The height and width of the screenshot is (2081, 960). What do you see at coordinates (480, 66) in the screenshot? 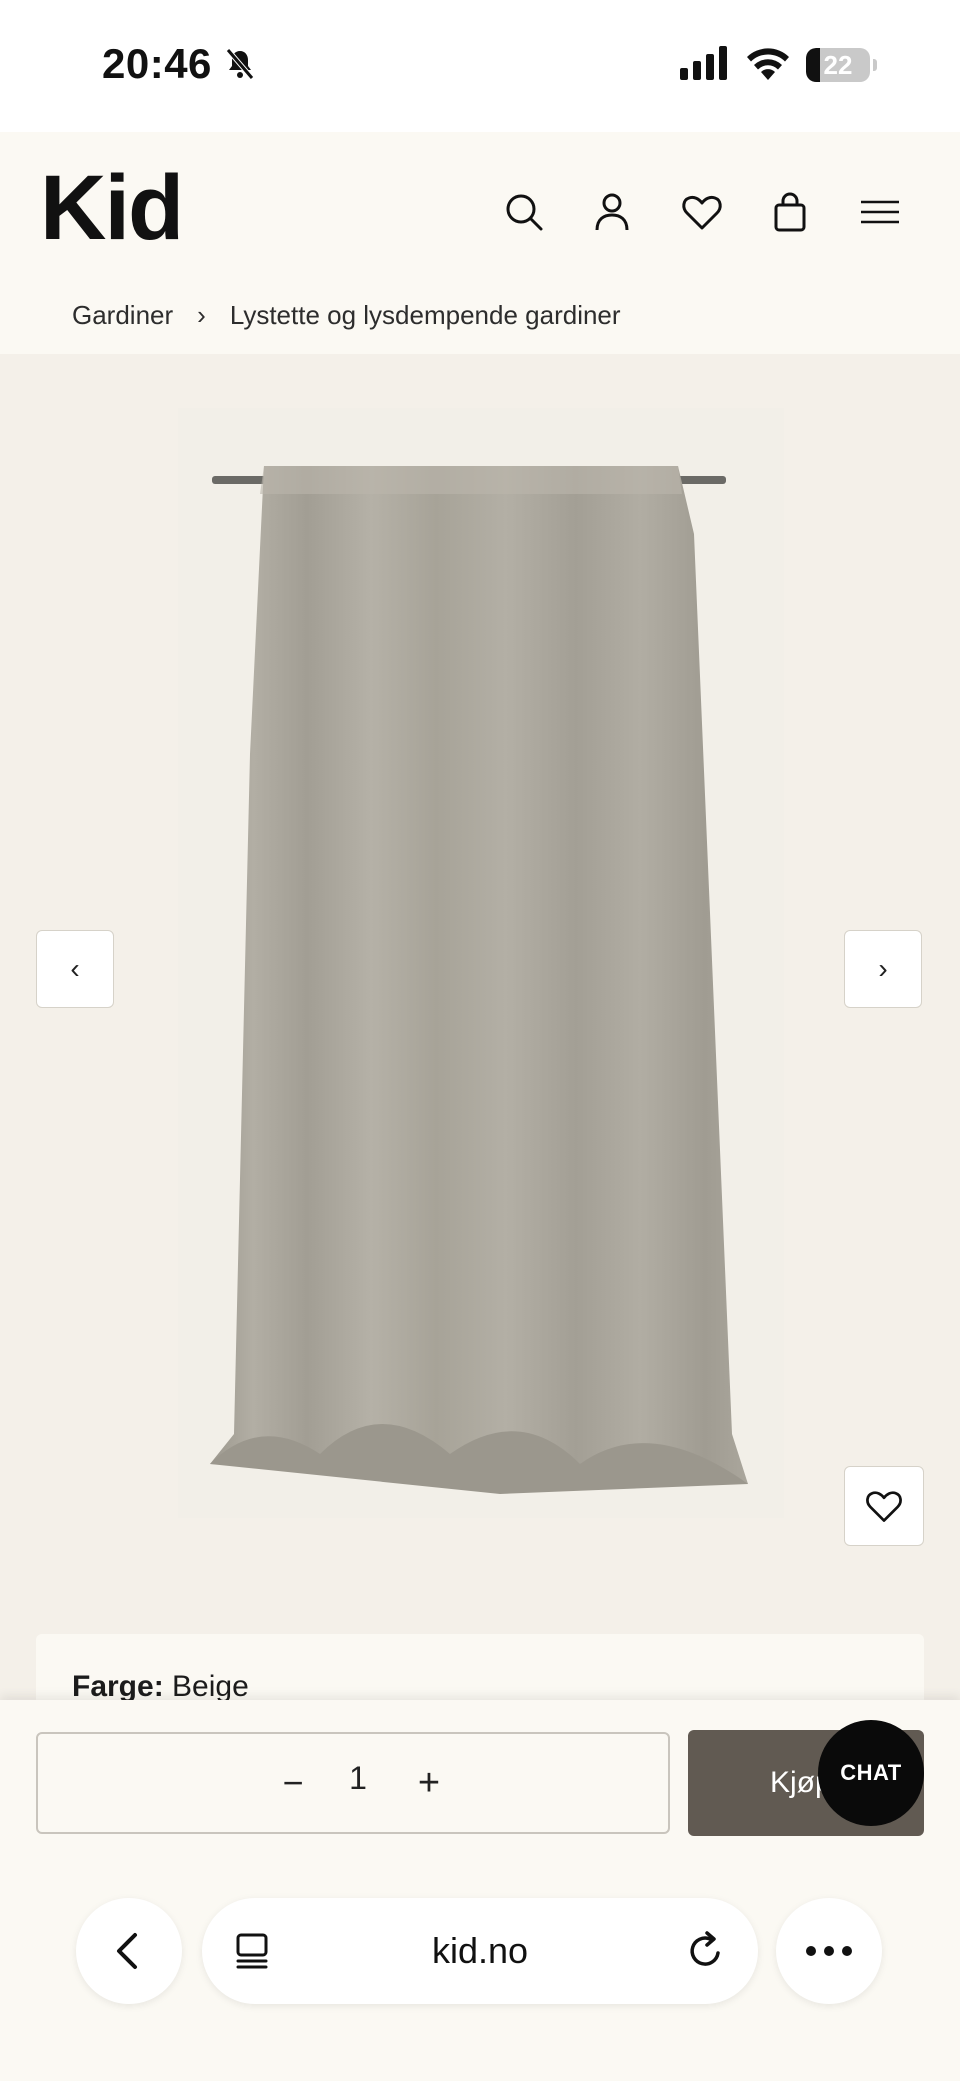
I see `status-bar: 20:46 22` at bounding box center [480, 66].